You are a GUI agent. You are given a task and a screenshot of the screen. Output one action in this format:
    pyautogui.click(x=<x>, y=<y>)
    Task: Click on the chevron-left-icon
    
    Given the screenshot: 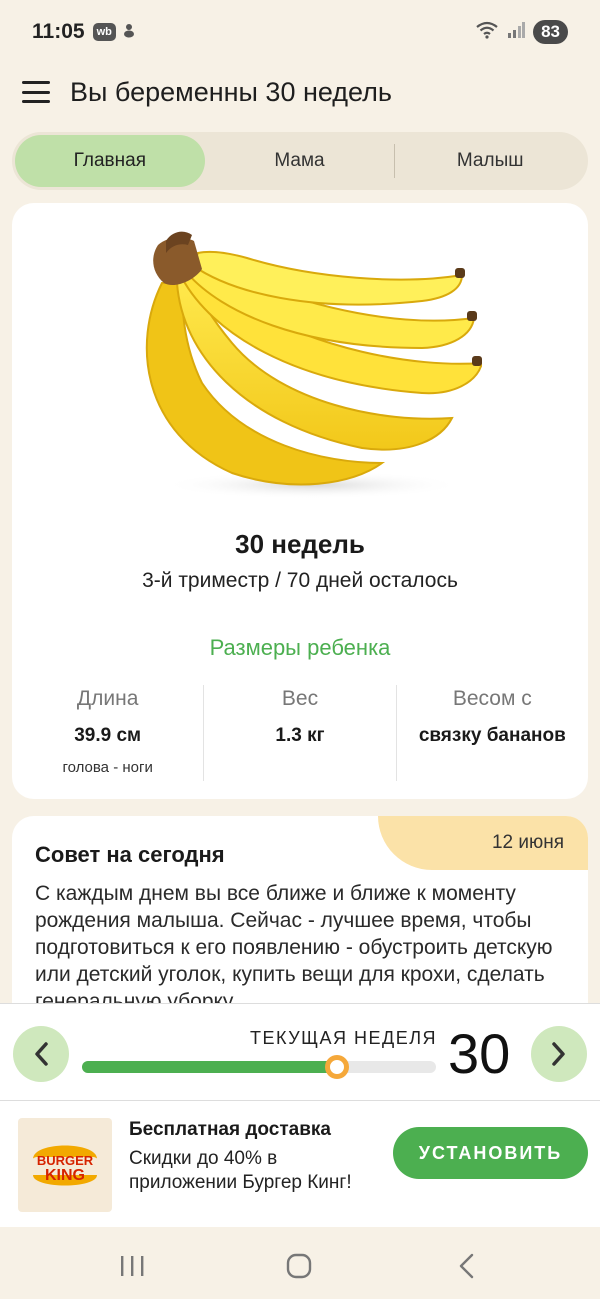 What is the action you would take?
    pyautogui.click(x=41, y=1054)
    